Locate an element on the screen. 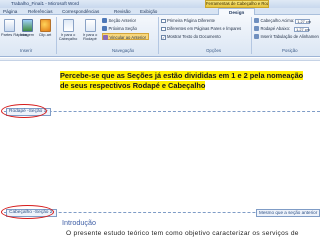  group-label-insert: Inserir is located at coordinates (26, 50).